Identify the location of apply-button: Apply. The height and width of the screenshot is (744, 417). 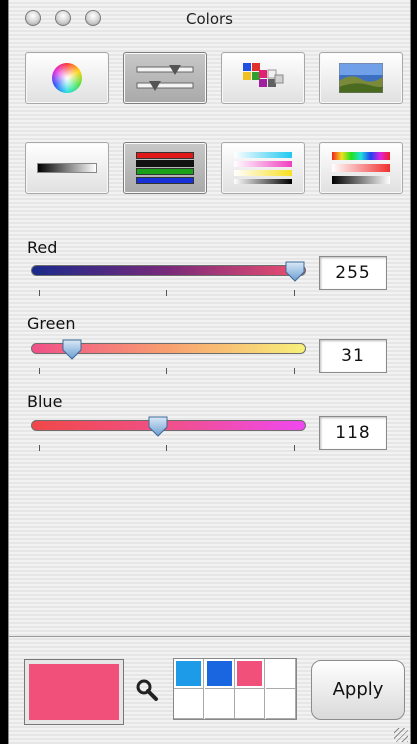
(358, 690).